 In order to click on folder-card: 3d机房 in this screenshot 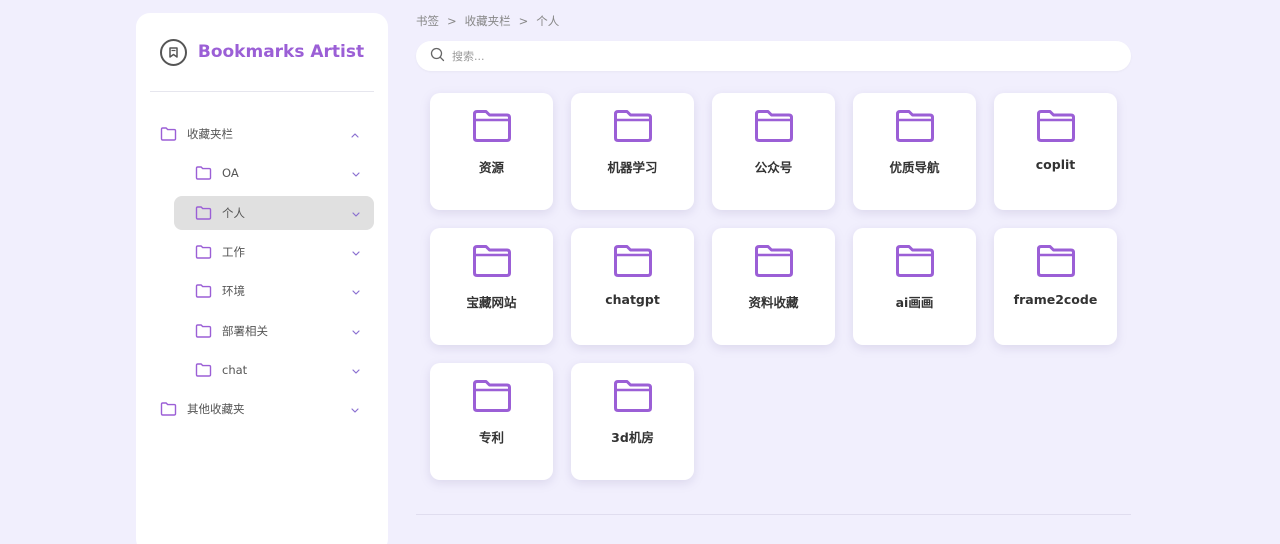, I will do `click(632, 421)`.